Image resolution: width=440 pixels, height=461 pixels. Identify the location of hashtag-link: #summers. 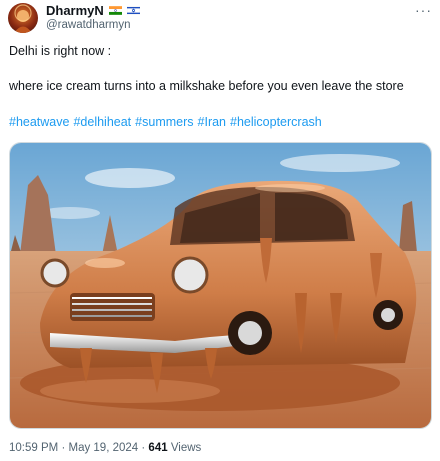
(164, 122).